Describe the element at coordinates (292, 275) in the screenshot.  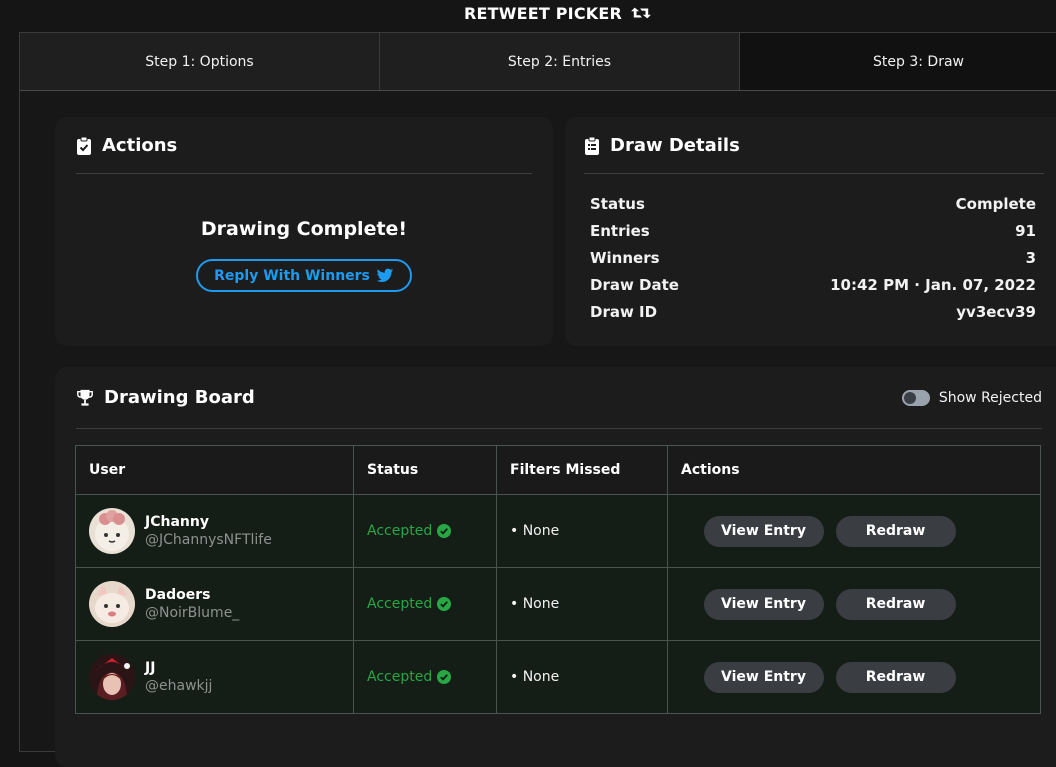
I see `reply-button-label: Reply With Winners` at that location.